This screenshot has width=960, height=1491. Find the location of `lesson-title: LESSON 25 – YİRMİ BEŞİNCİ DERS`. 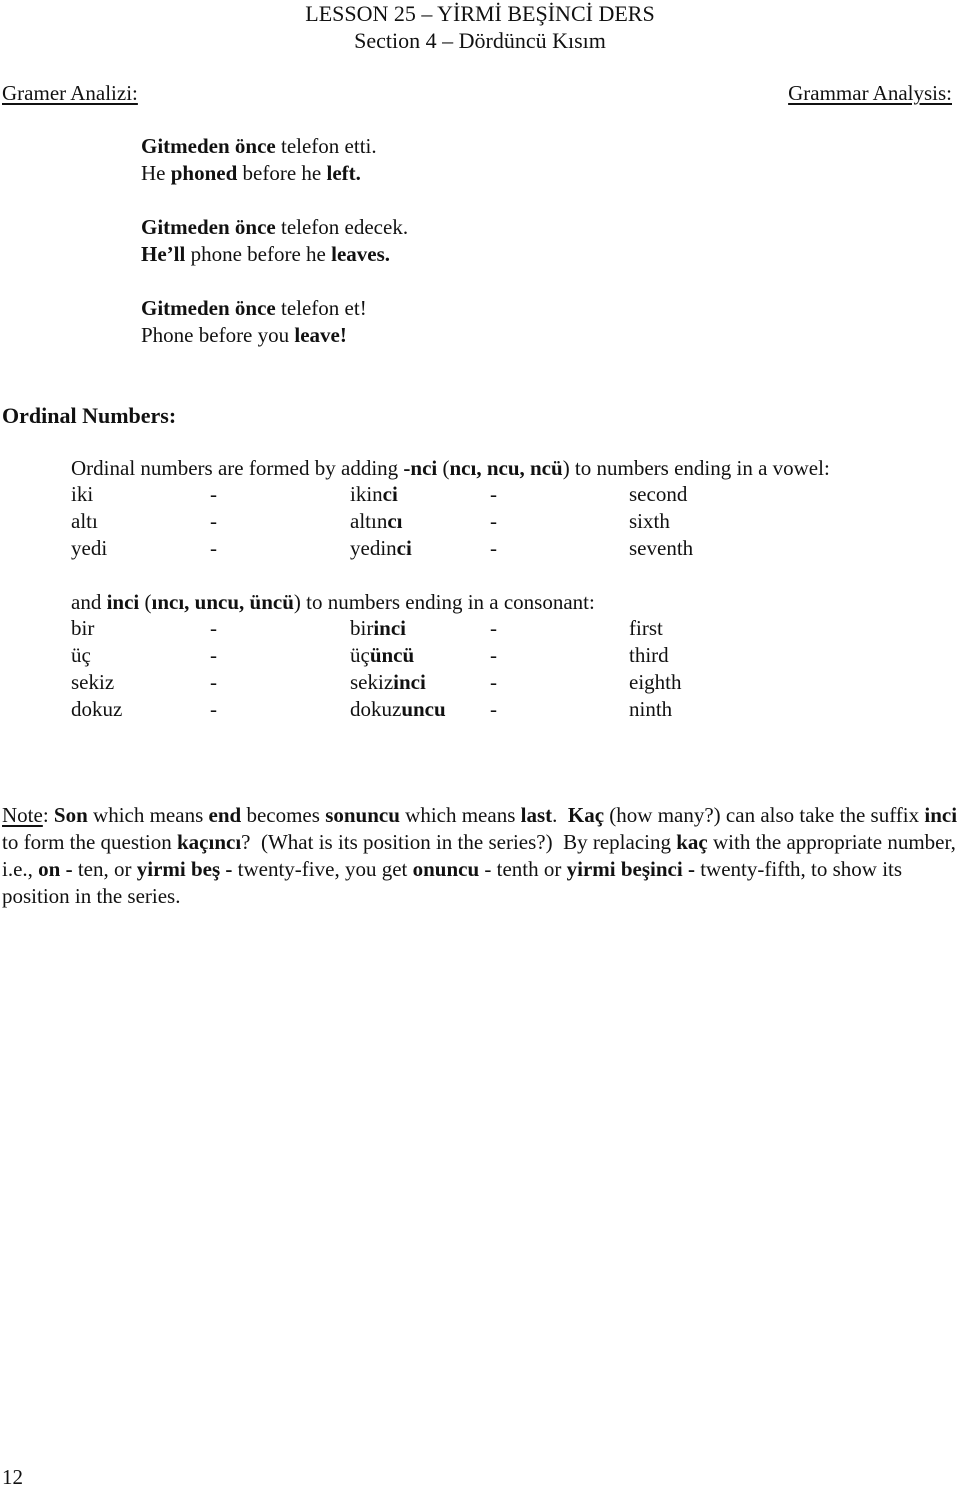

lesson-title: LESSON 25 – YİRMİ BEŞİNCİ DERS is located at coordinates (480, 13).